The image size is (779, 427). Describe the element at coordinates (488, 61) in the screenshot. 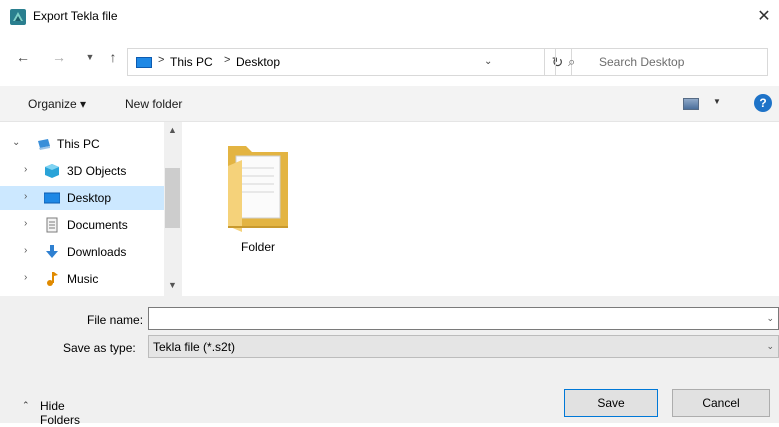

I see `address-dropdown-icon: ⌄` at that location.